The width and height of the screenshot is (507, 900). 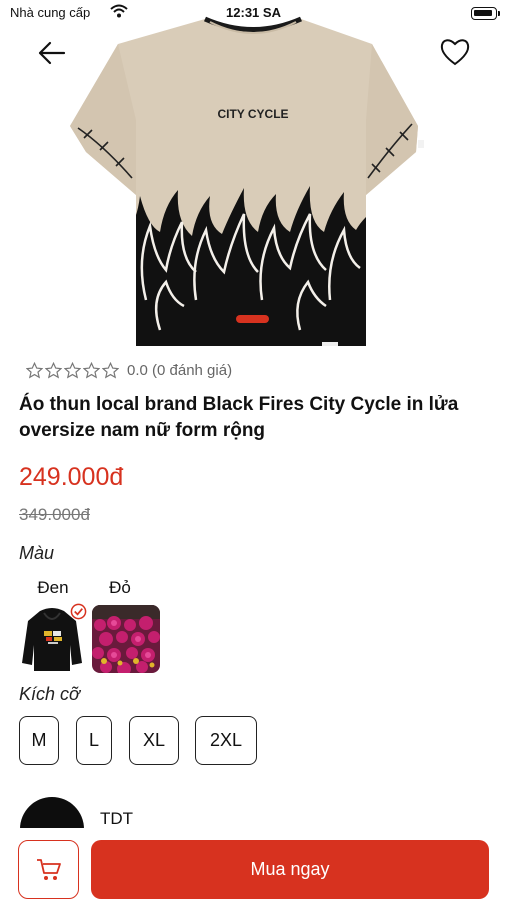 I want to click on red-flowers-thumbnail, so click(x=126, y=639).